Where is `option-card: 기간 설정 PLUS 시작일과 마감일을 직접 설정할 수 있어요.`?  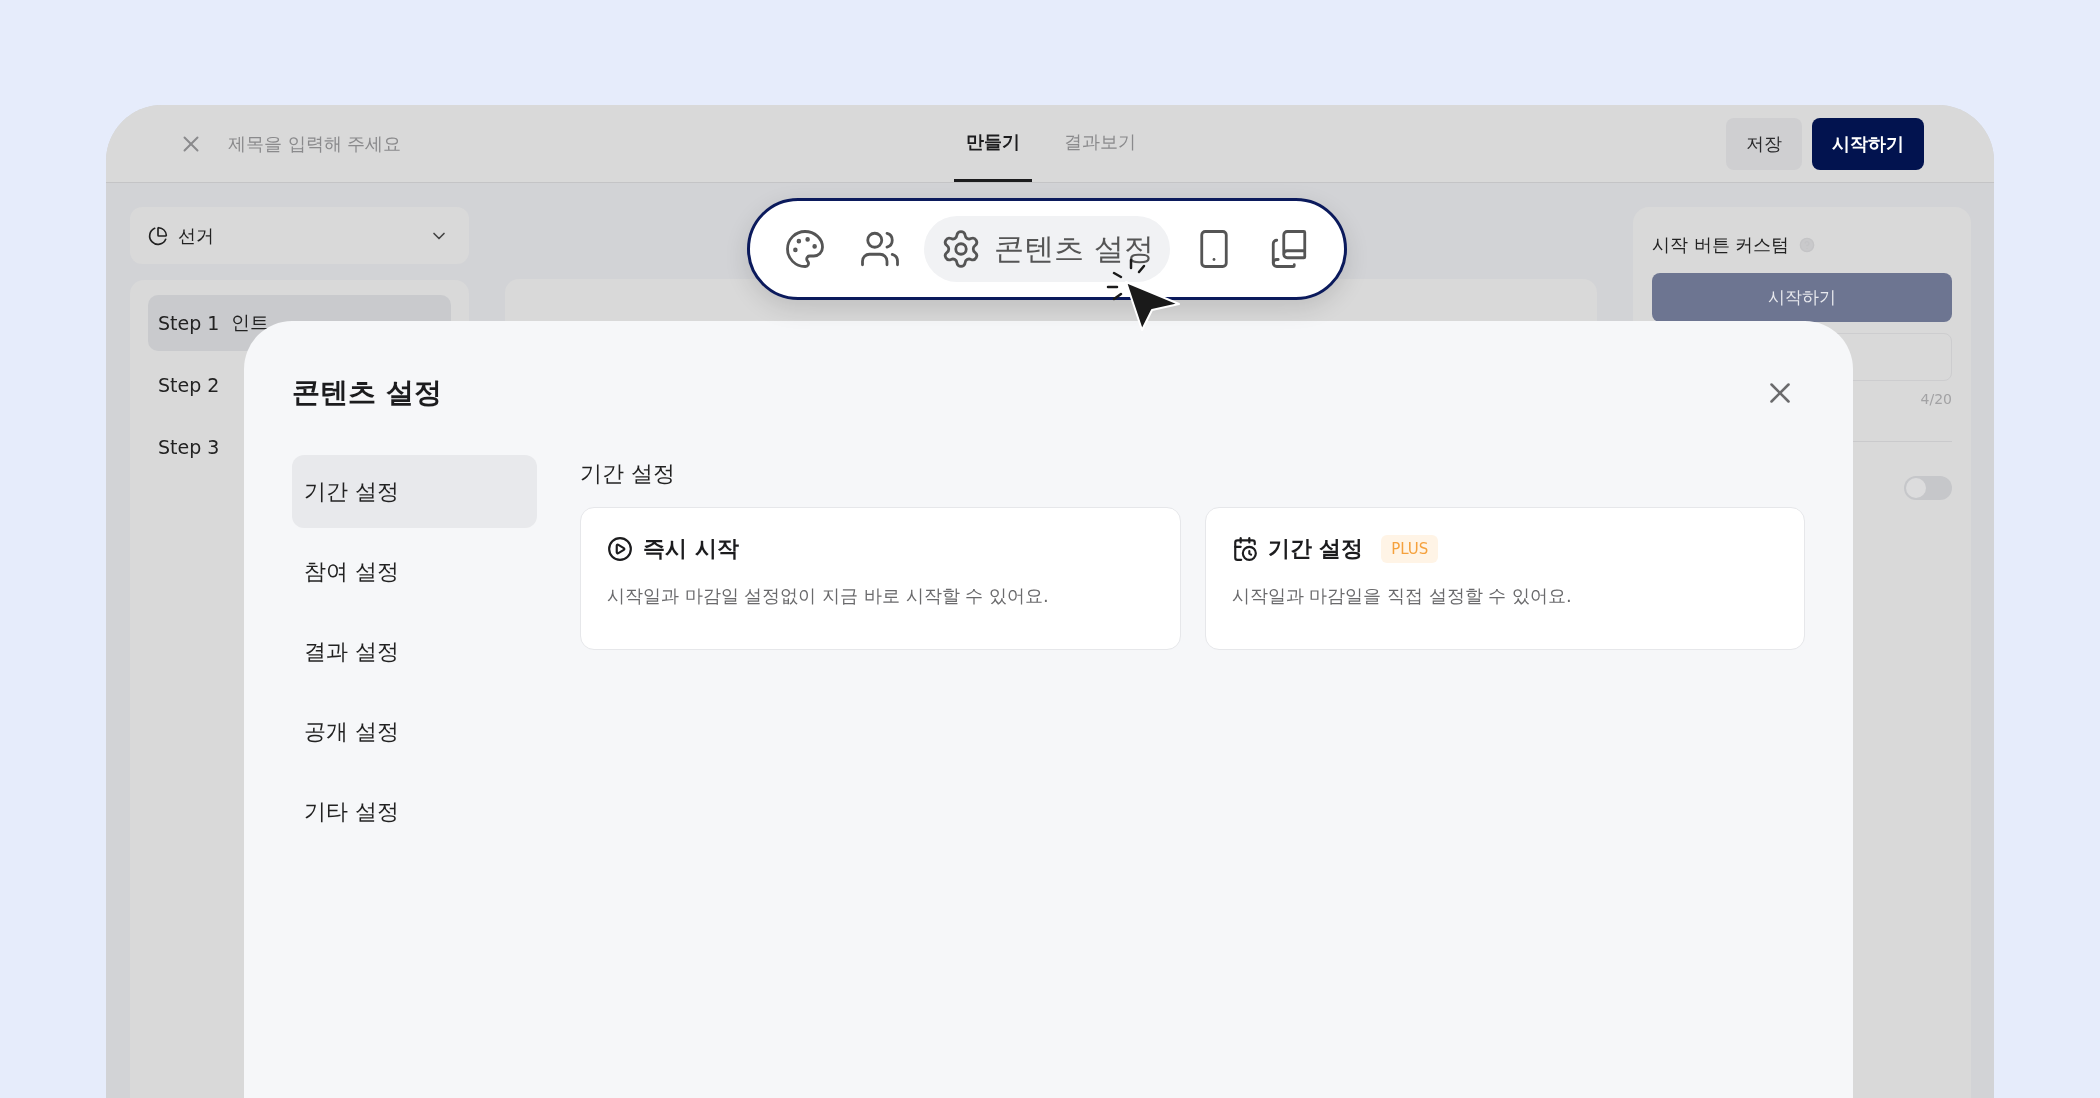 option-card: 기간 설정 PLUS 시작일과 마감일을 직접 설정할 수 있어요. is located at coordinates (1504, 578).